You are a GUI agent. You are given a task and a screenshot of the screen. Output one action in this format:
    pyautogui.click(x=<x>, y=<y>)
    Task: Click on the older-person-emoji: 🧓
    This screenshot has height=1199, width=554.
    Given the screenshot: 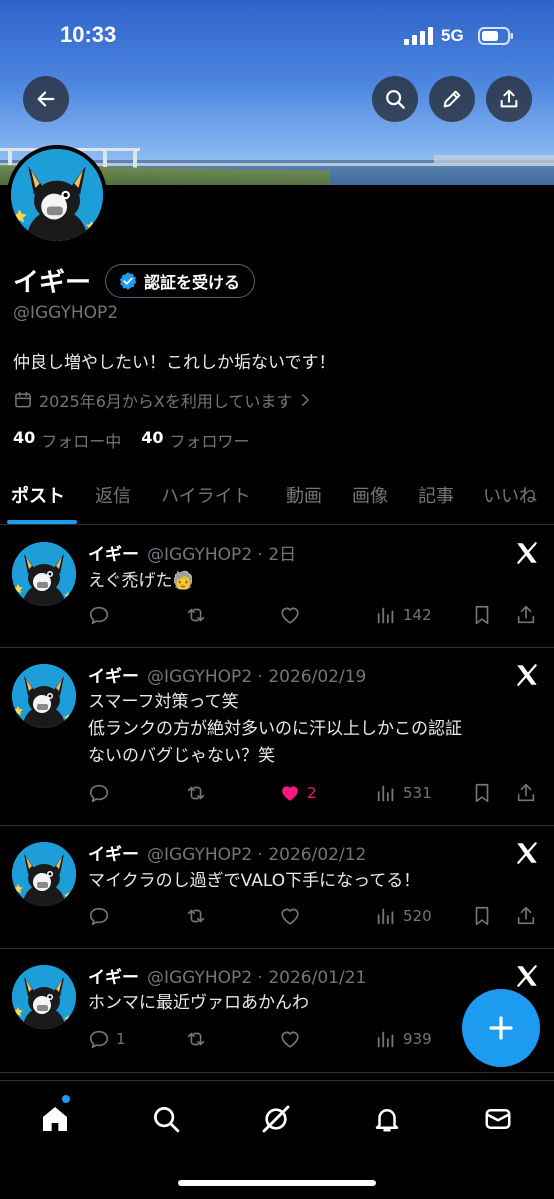 What is the action you would take?
    pyautogui.click(x=183, y=581)
    